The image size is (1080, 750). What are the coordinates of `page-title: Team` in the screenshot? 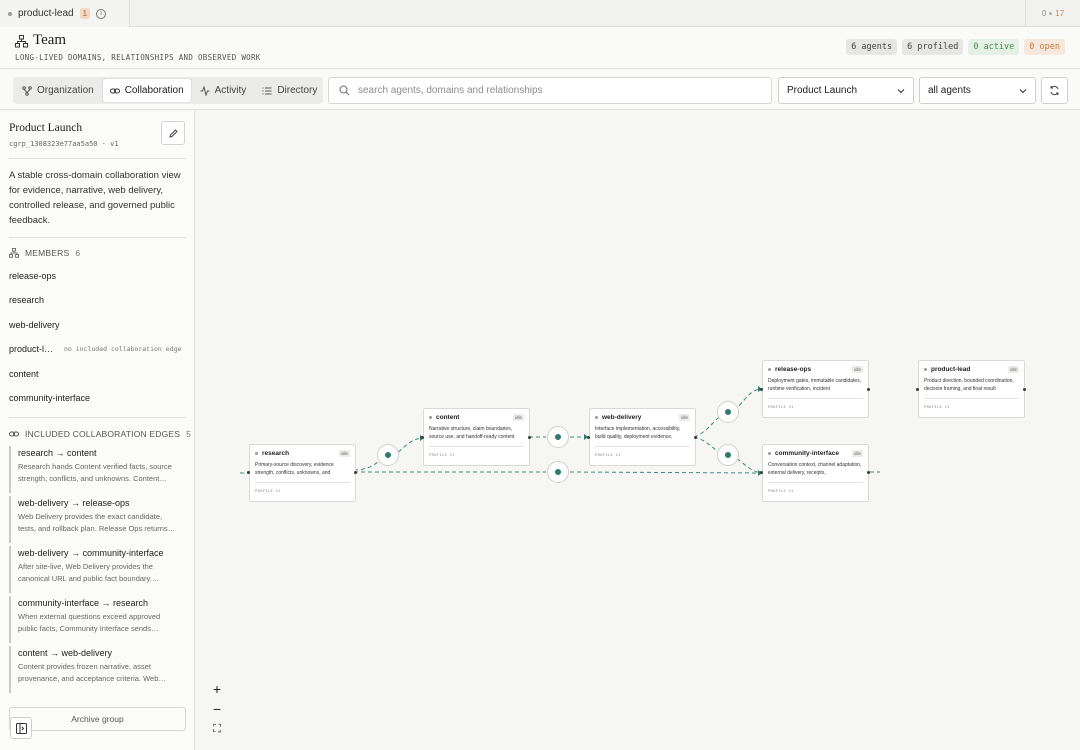 It's located at (50, 40).